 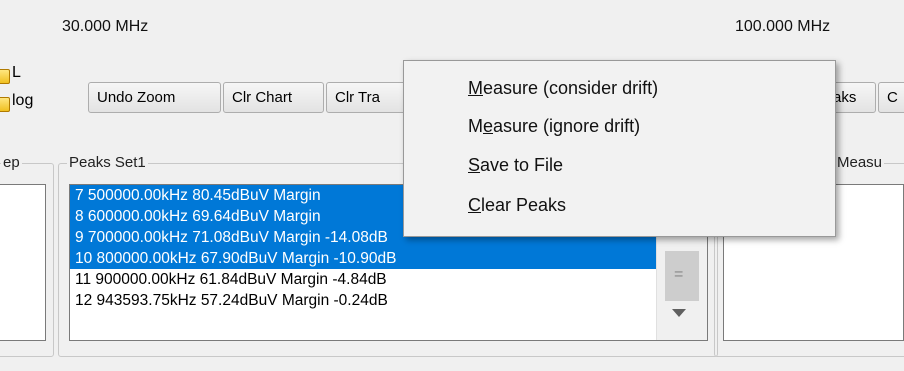 I want to click on menu-item-clear-peaks: Clear Peaks, so click(x=517, y=205).